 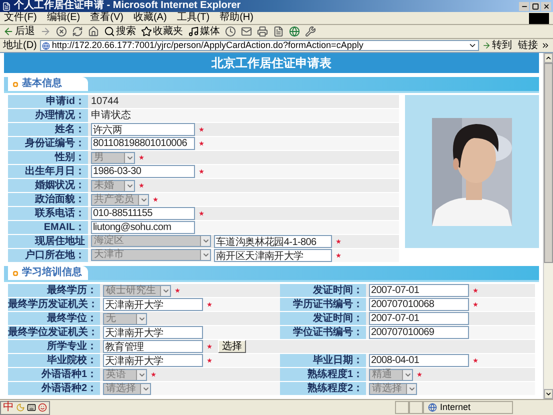 What do you see at coordinates (54, 290) in the screenshot?
I see `field-label: 最终学历：` at bounding box center [54, 290].